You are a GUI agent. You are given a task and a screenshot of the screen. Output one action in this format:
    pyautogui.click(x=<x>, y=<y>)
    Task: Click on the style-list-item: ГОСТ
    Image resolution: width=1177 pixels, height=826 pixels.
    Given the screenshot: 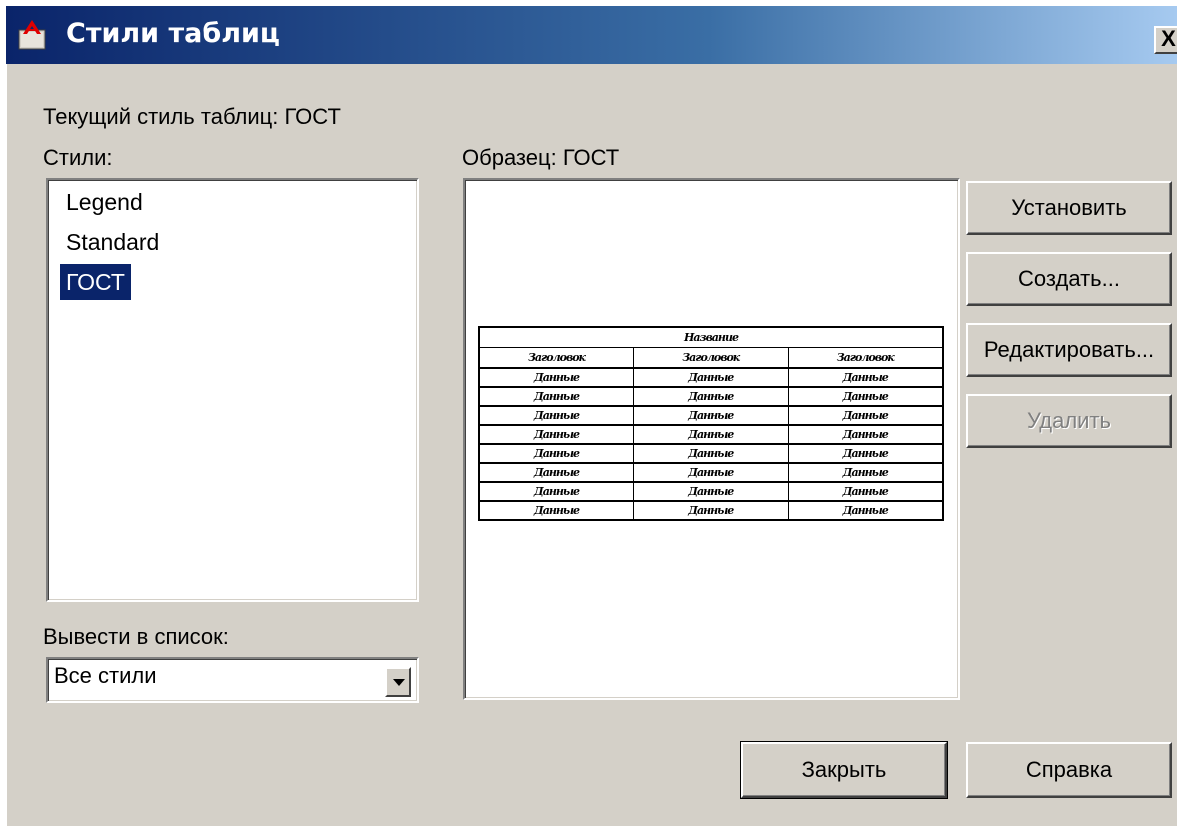 What is the action you would take?
    pyautogui.click(x=95, y=282)
    